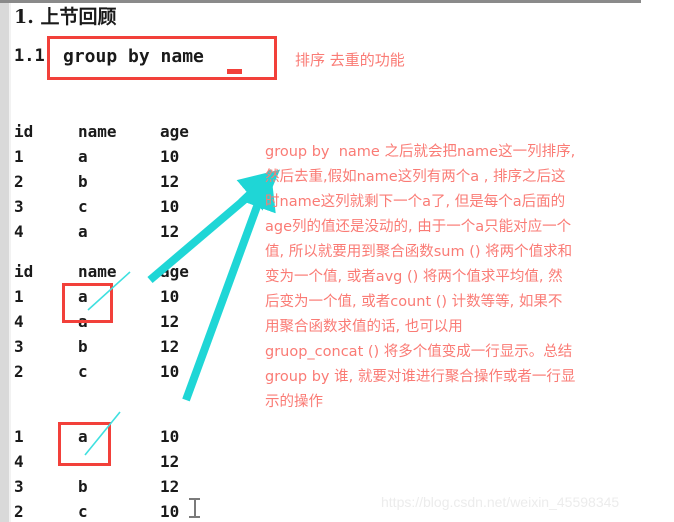  What do you see at coordinates (112, 461) in the screenshot?
I see `table-row: 4 12` at bounding box center [112, 461].